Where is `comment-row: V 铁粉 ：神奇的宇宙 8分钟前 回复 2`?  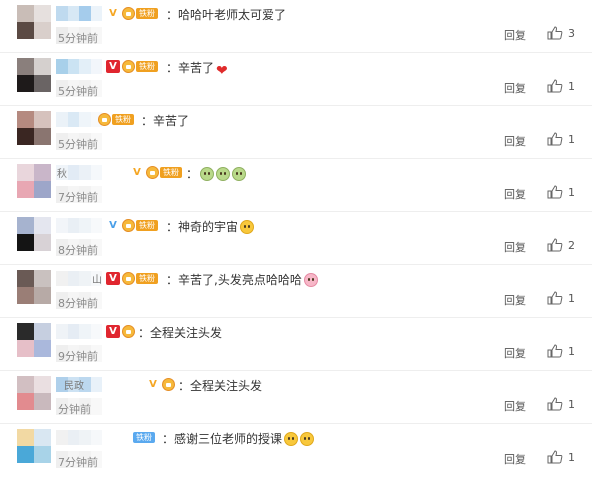
comment-row: V 铁粉 ：神奇的宇宙 8分钟前 回复 2 is located at coordinates (296, 238).